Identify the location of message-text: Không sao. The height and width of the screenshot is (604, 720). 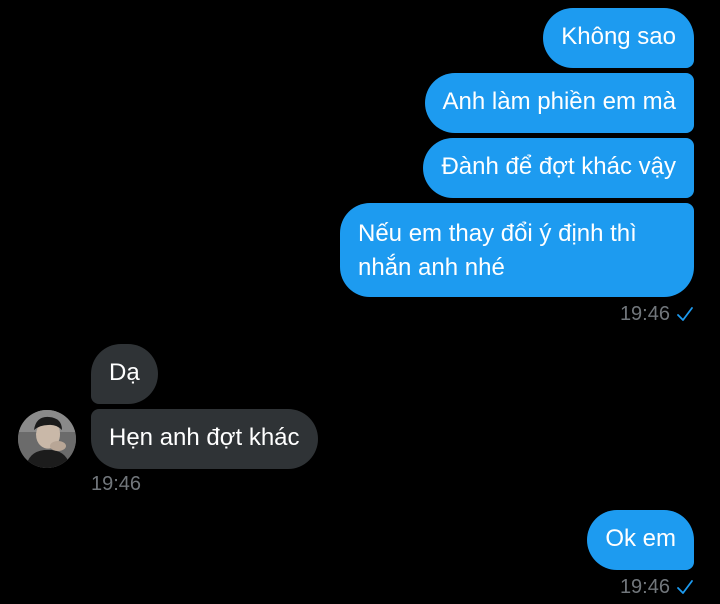
(618, 36).